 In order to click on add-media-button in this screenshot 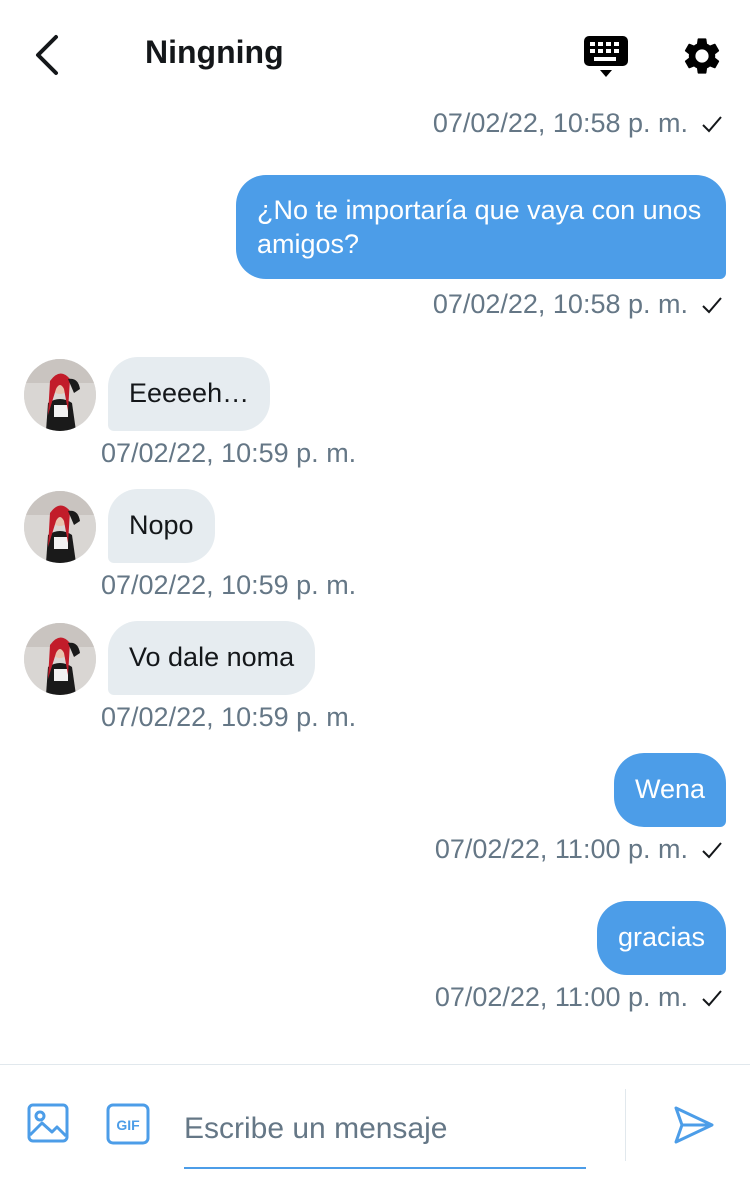, I will do `click(48, 1123)`.